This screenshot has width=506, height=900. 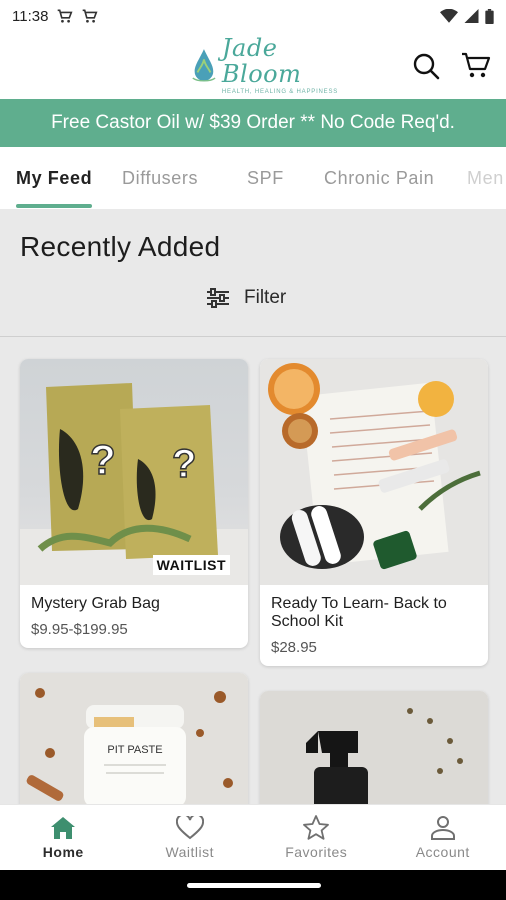 I want to click on status-bar: 11:38, so click(x=253, y=16).